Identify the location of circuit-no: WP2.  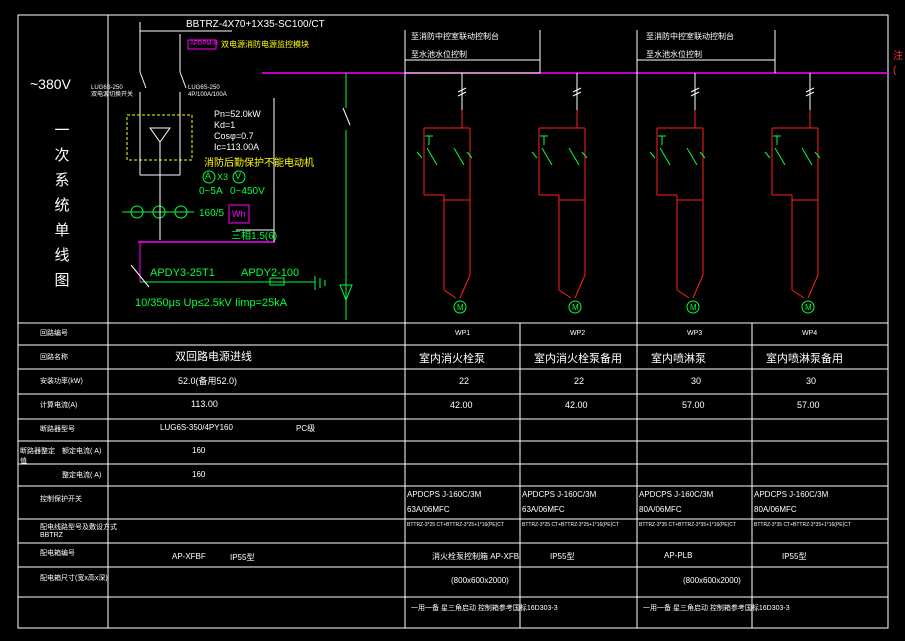
(578, 333).